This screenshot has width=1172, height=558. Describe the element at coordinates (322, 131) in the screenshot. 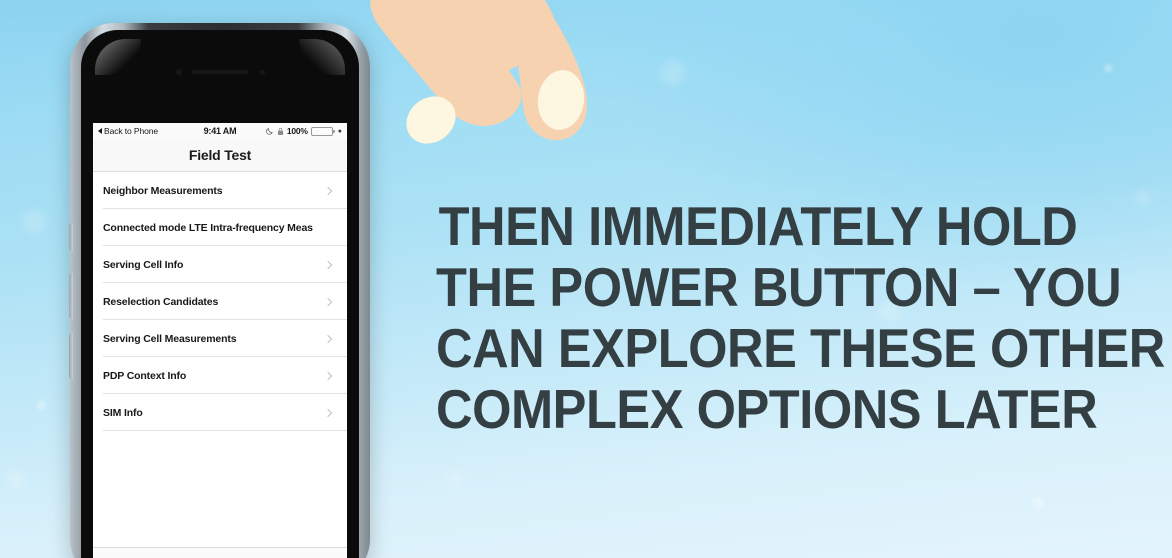

I see `battery-full-icon` at that location.